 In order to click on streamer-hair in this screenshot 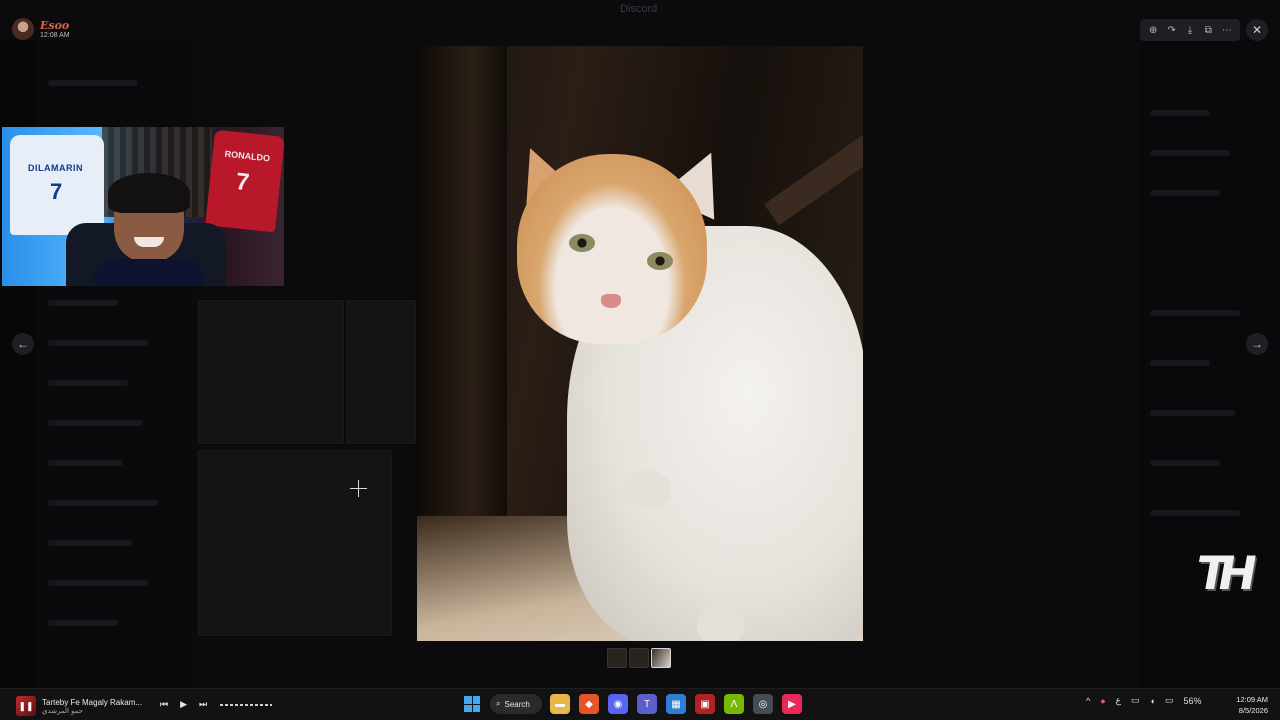, I will do `click(149, 193)`.